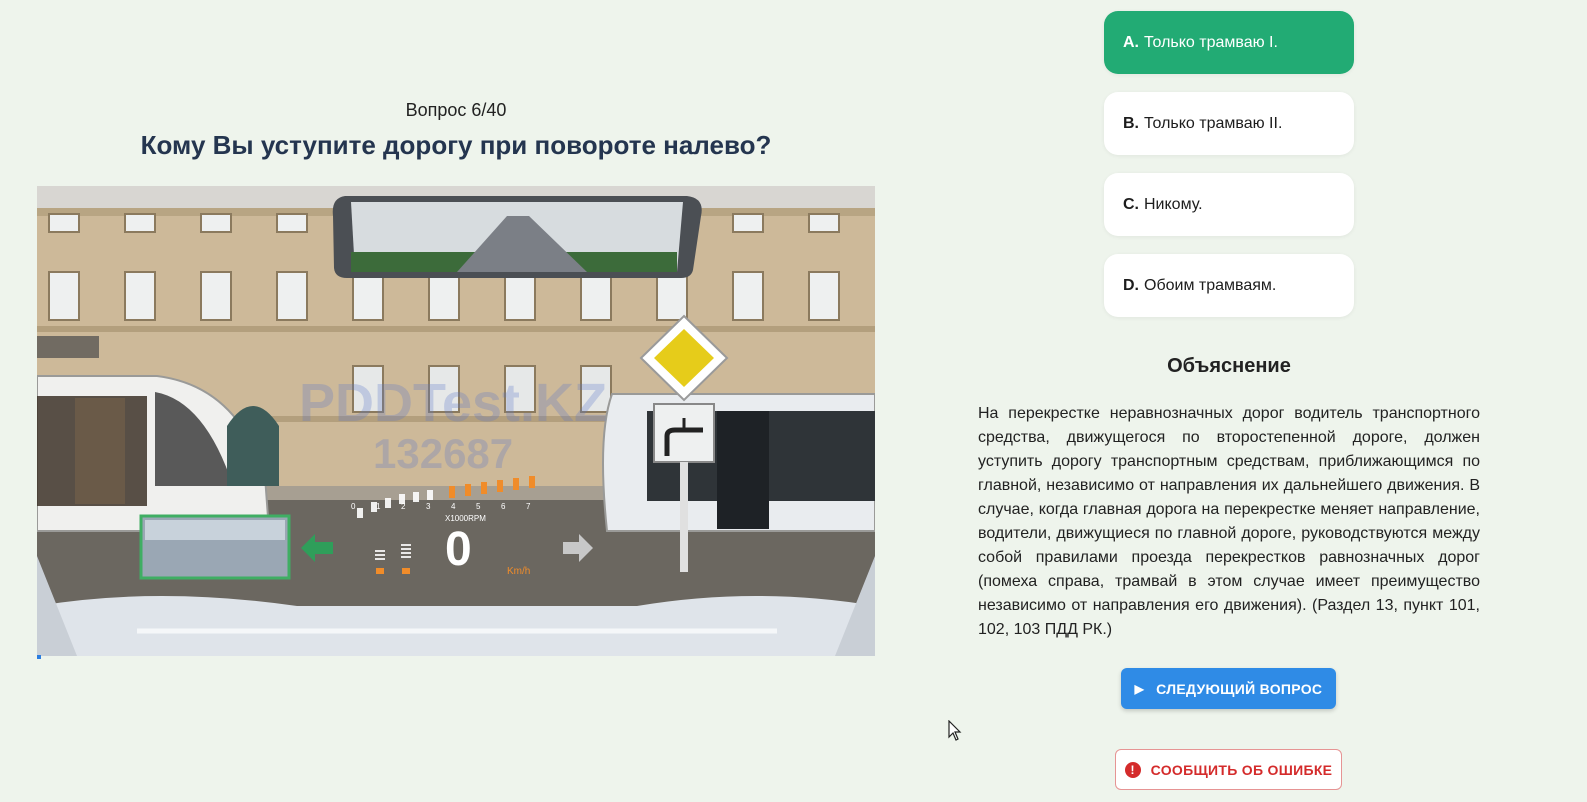  Describe the element at coordinates (1131, 204) in the screenshot. I see `answer-letter: C.` at that location.